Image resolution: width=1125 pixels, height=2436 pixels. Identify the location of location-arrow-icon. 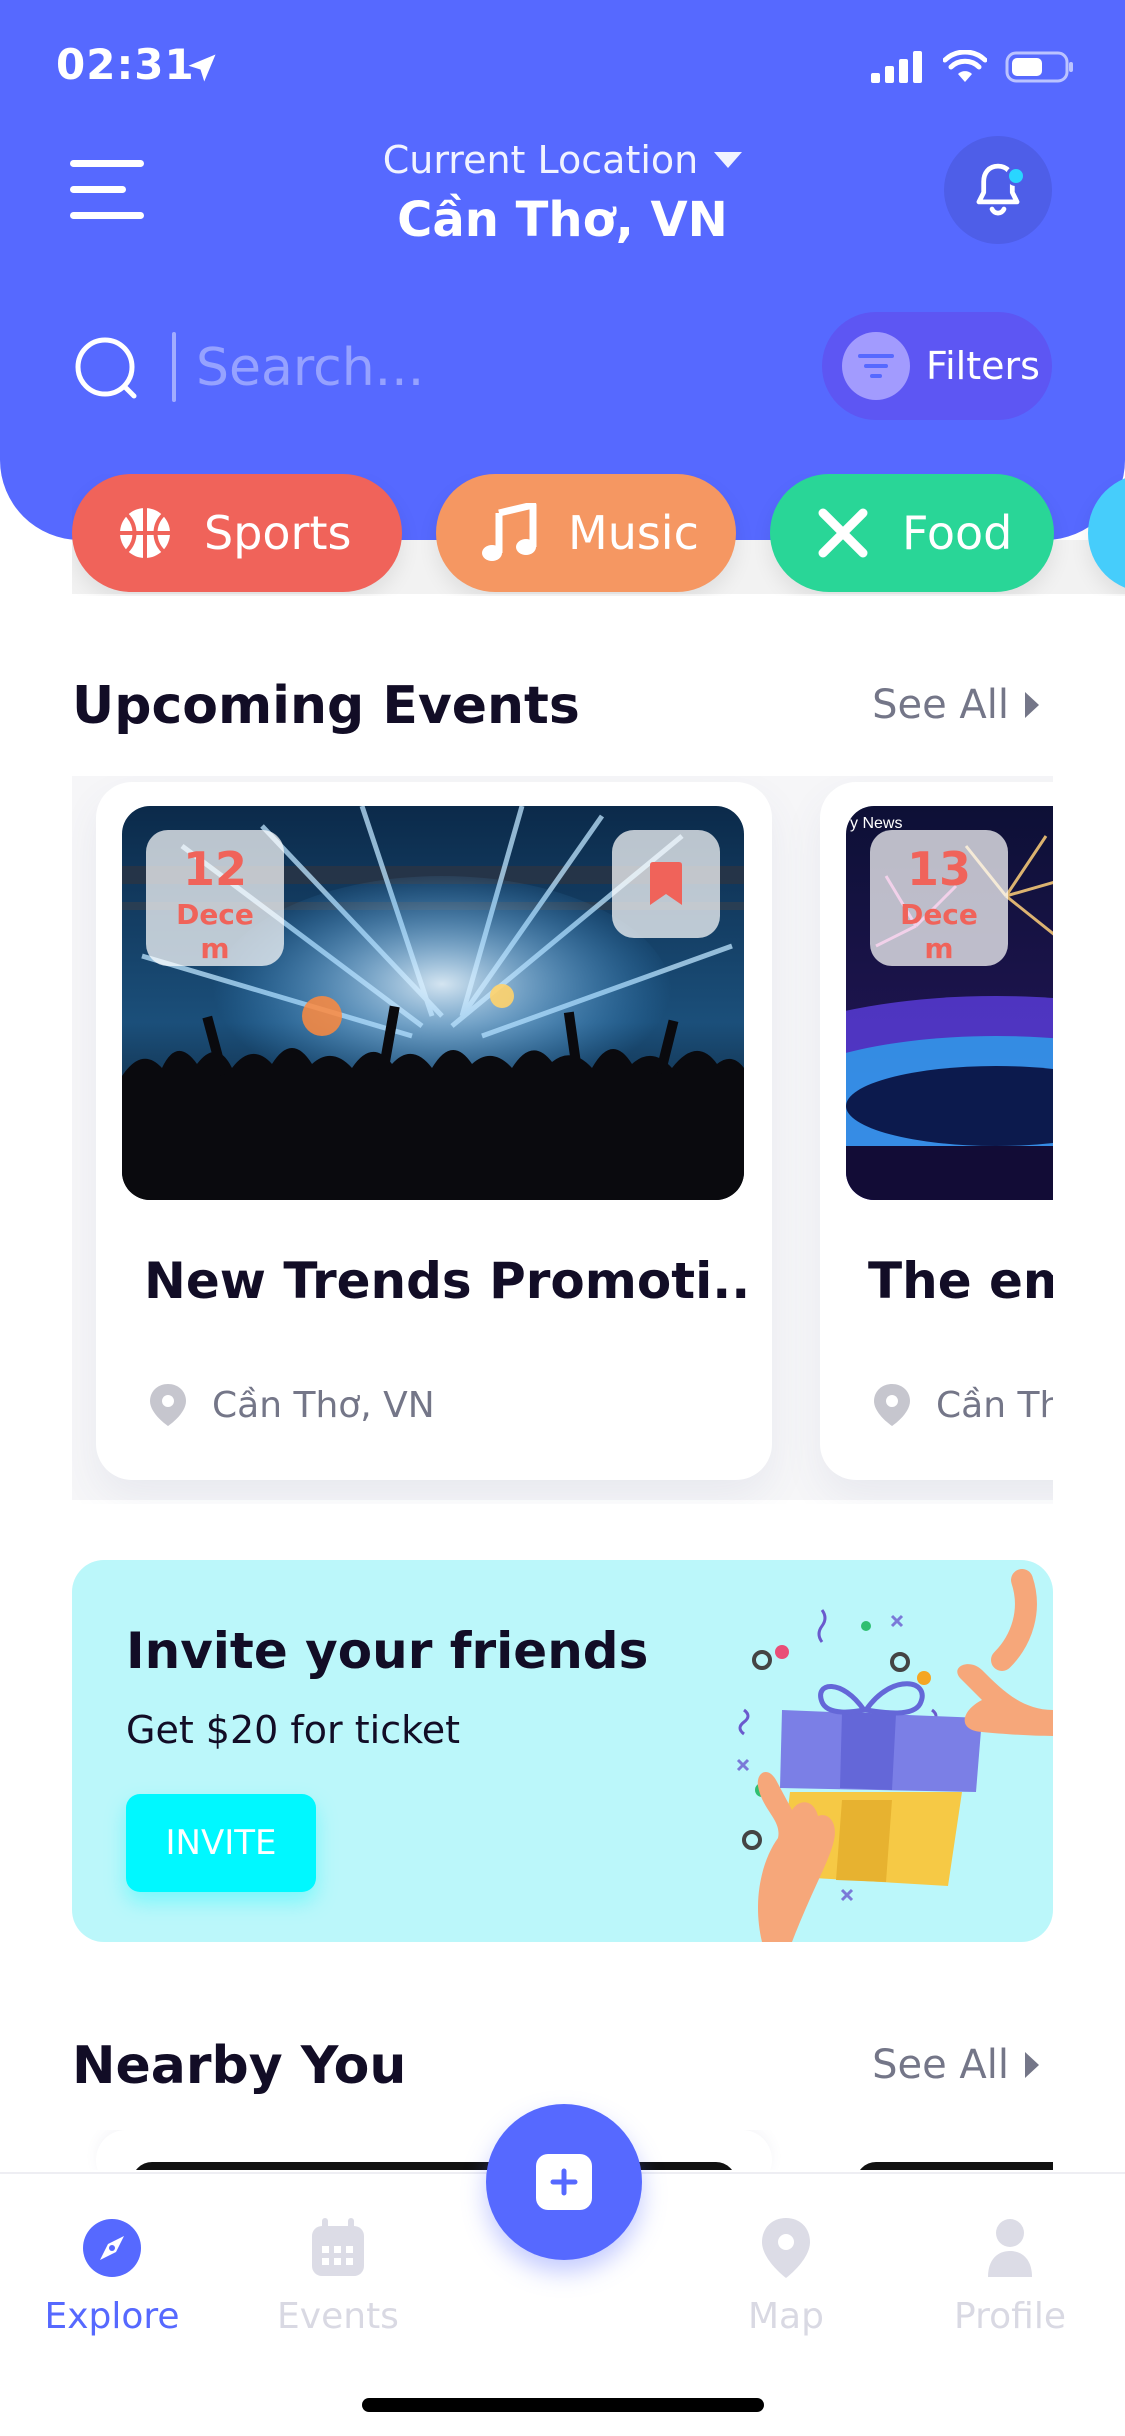
(202, 68).